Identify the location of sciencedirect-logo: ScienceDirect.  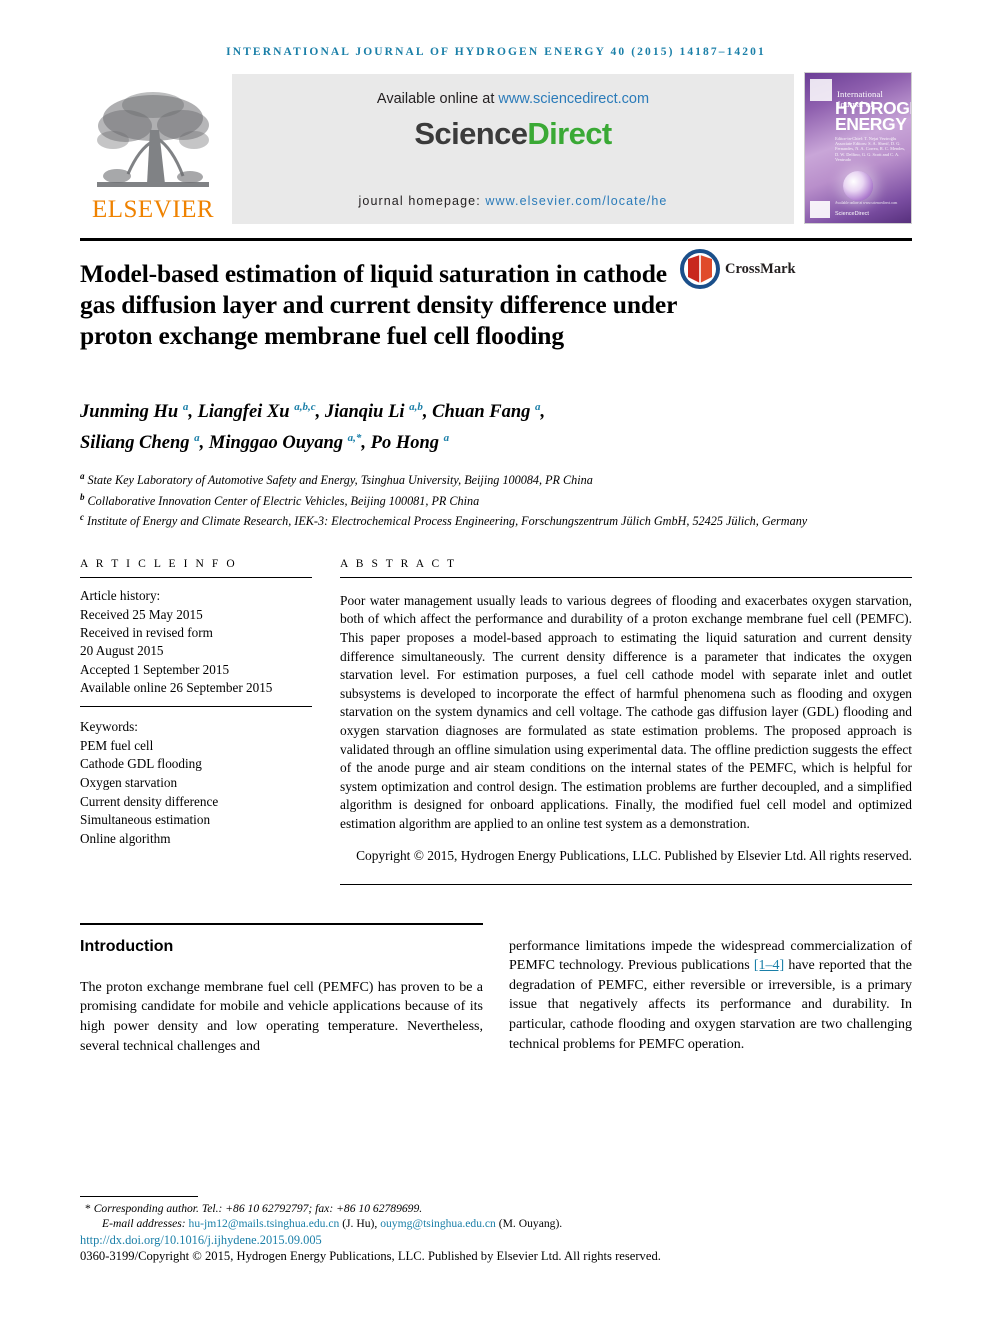
(513, 134).